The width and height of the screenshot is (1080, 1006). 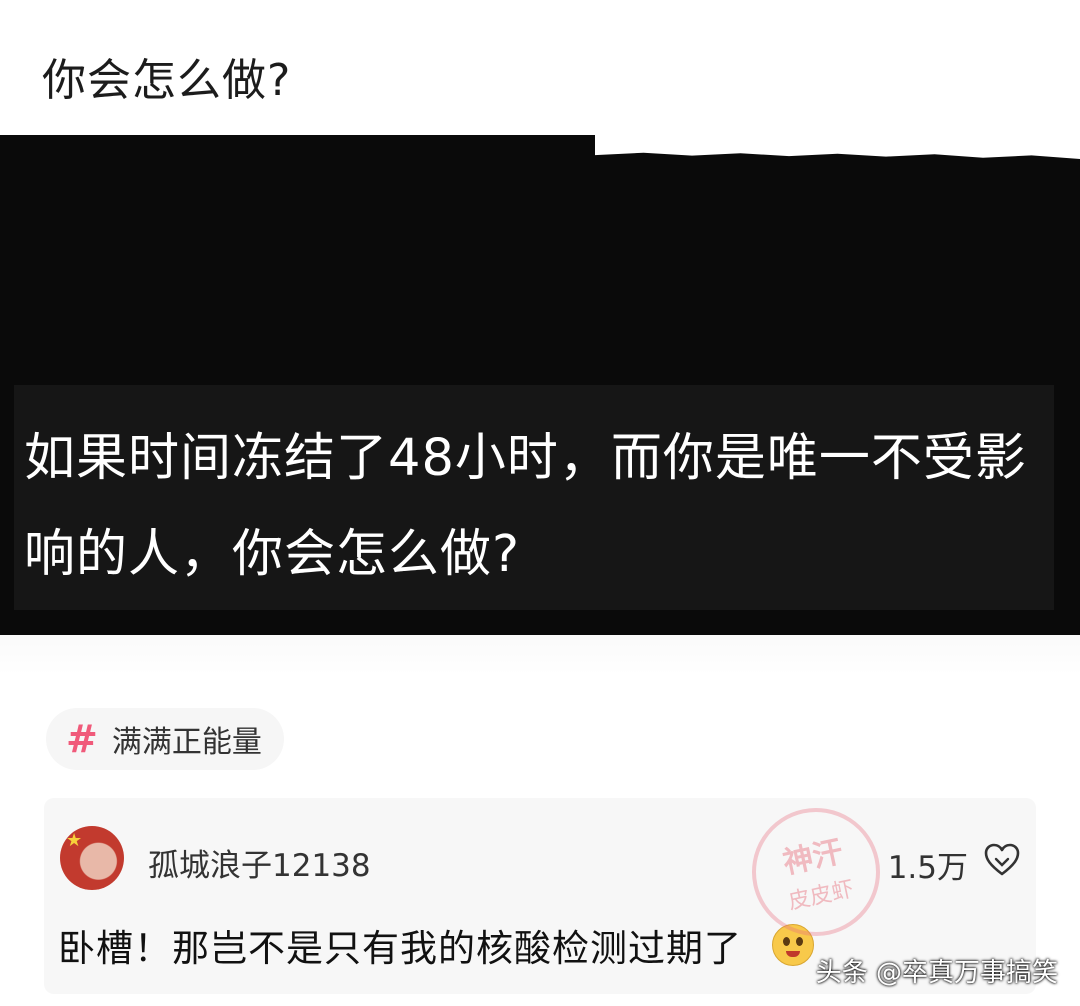 What do you see at coordinates (186, 742) in the screenshot?
I see `topic-tag-label: 满满正能量` at bounding box center [186, 742].